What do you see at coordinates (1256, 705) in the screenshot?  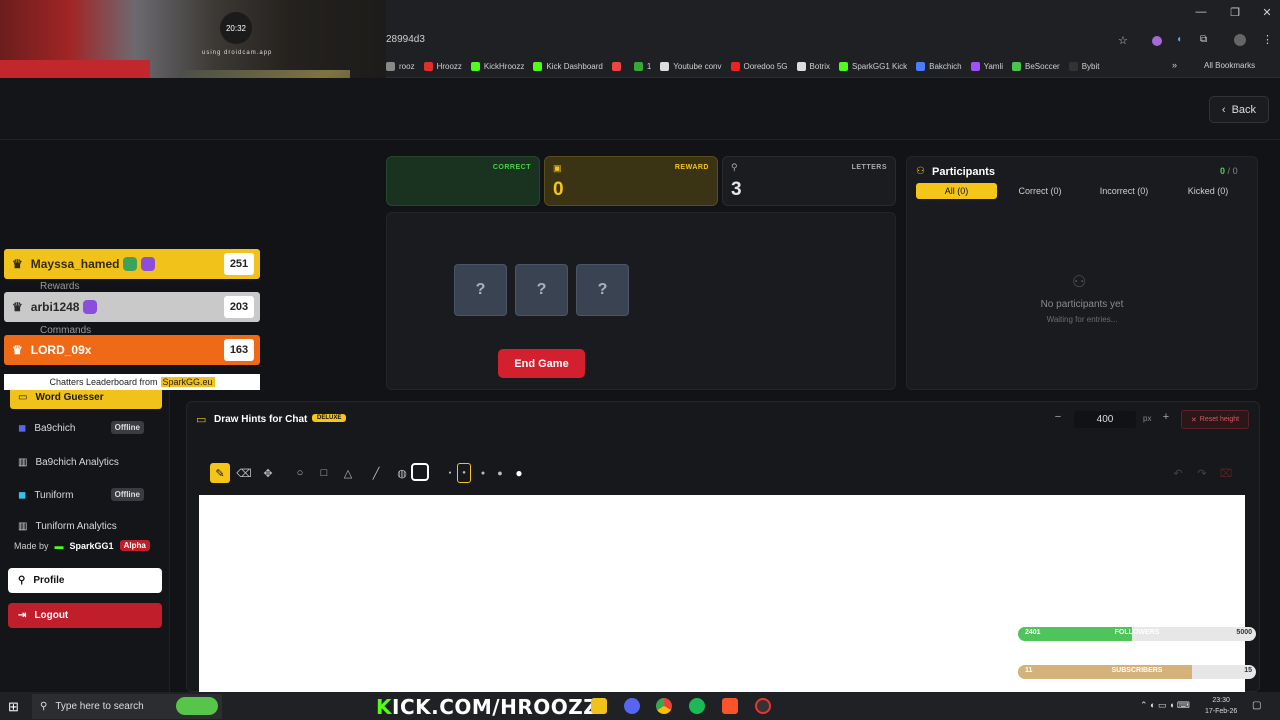 I see `notification-icon: ▢` at bounding box center [1256, 705].